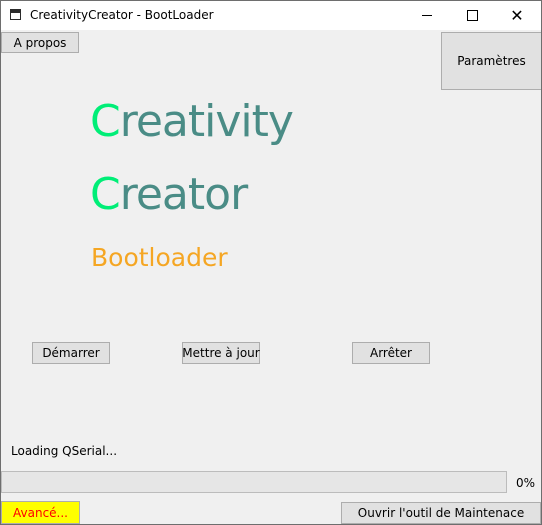  Describe the element at coordinates (71, 353) in the screenshot. I see `start-button: Démarrer` at that location.